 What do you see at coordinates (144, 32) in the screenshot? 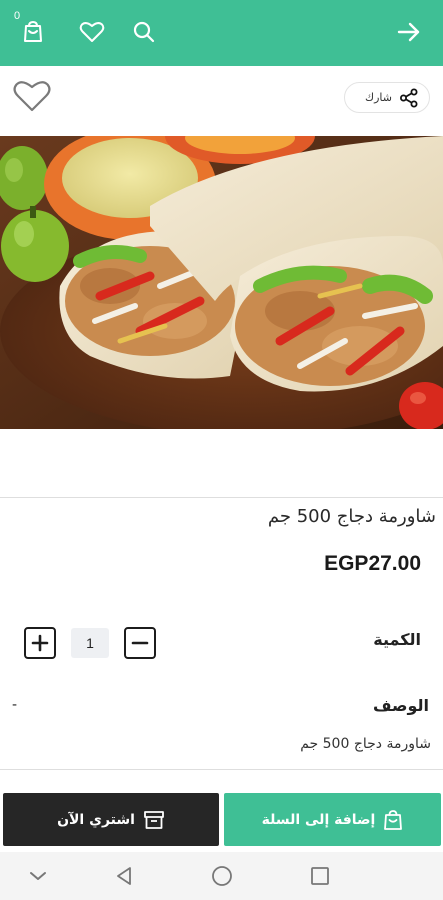
I see `search-icon` at bounding box center [144, 32].